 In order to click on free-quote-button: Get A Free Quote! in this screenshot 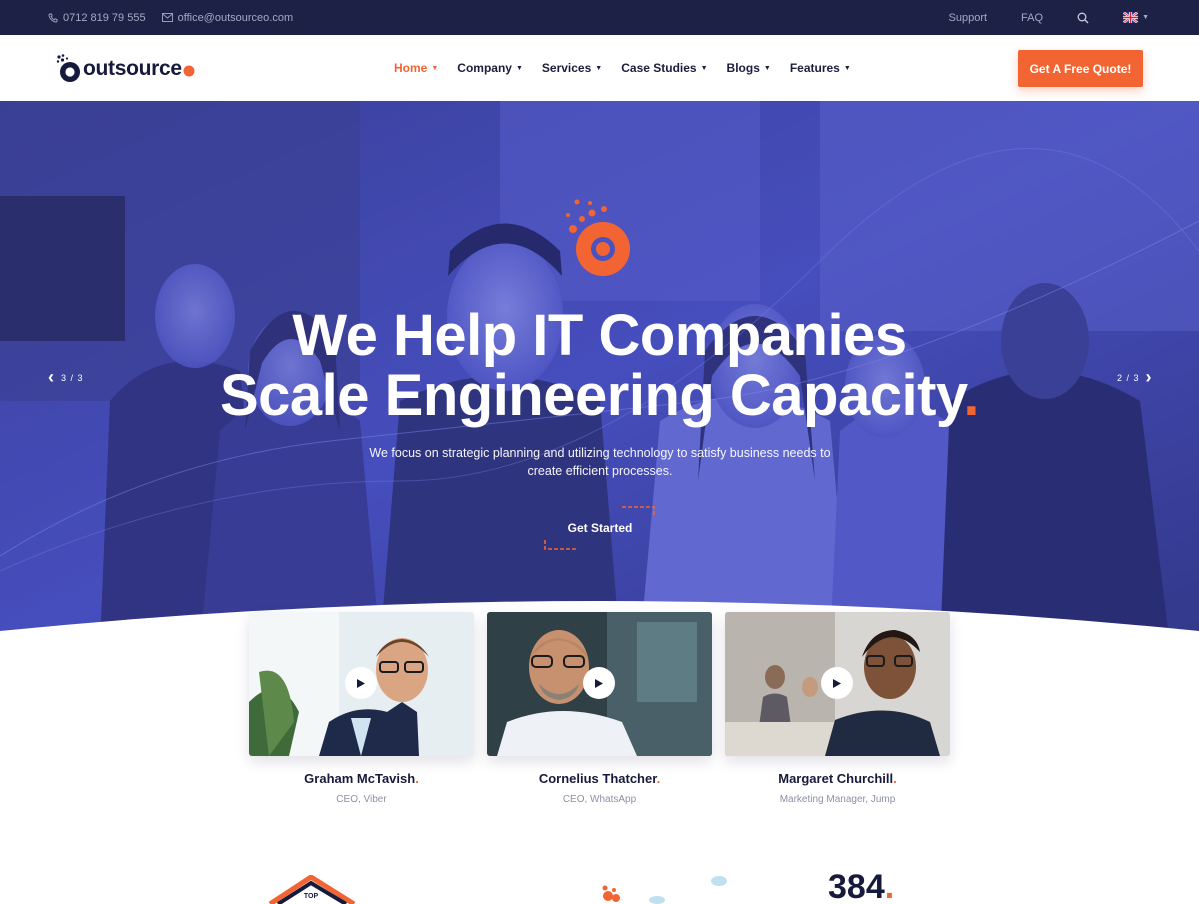, I will do `click(1080, 68)`.